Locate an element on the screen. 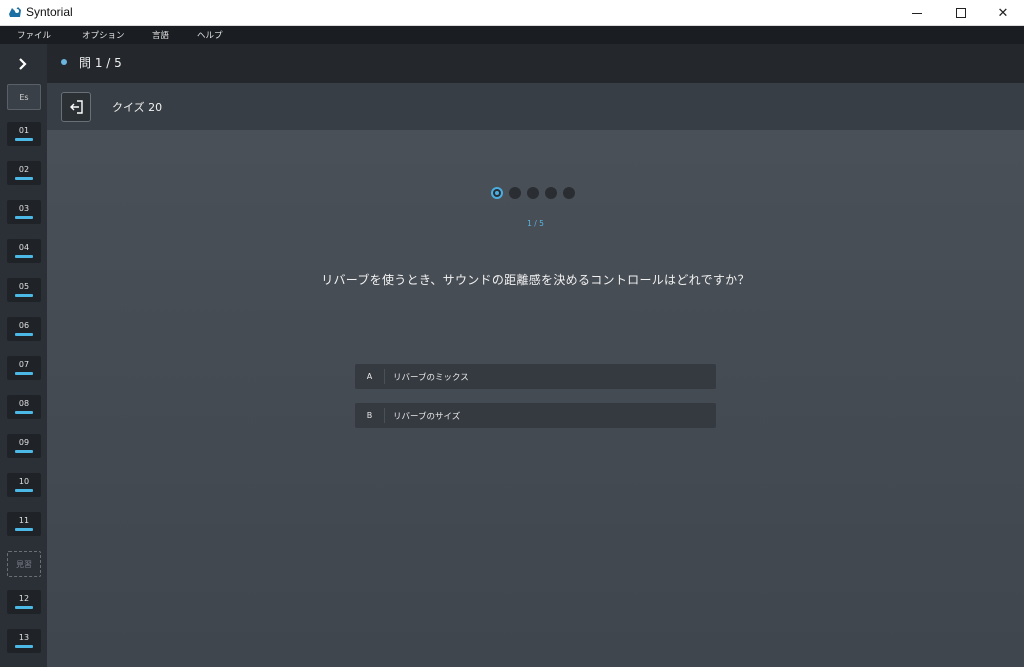  lesson-button-07: 07 is located at coordinates (24, 368).